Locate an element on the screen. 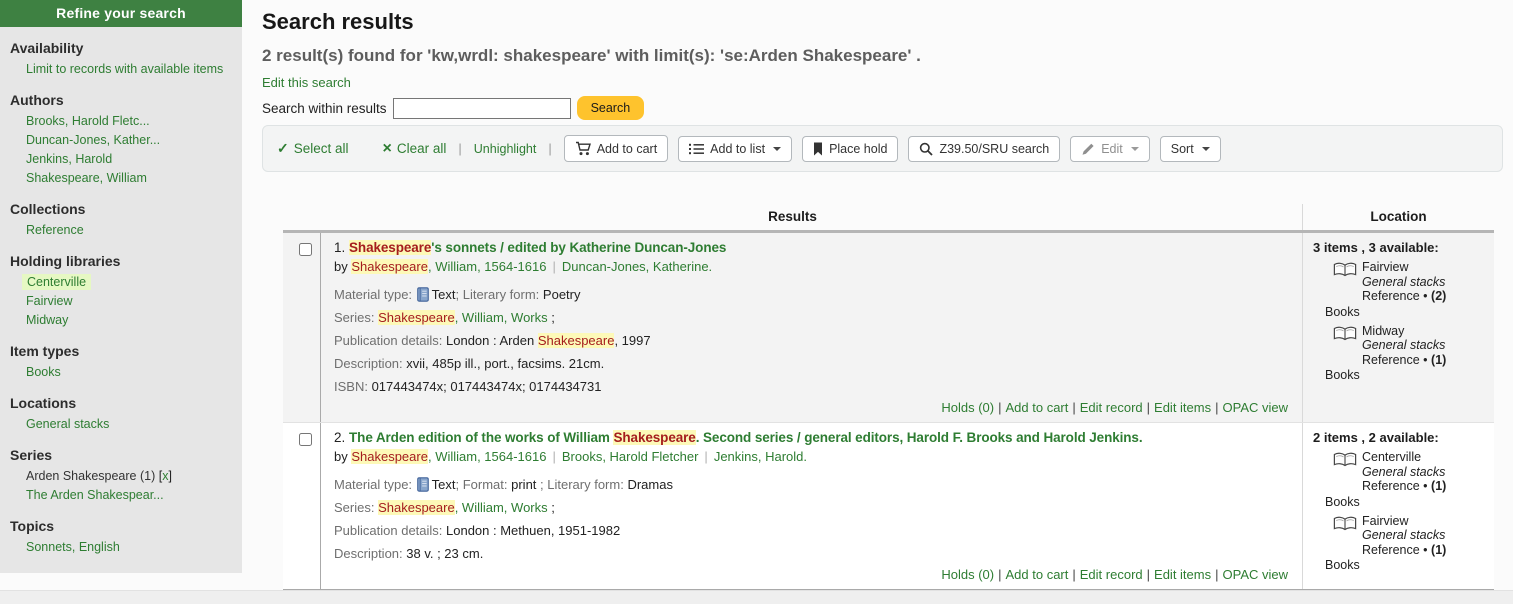 Image resolution: width=1513 pixels, height=604 pixels. add-to-cart-button: Add to cart is located at coordinates (616, 148).